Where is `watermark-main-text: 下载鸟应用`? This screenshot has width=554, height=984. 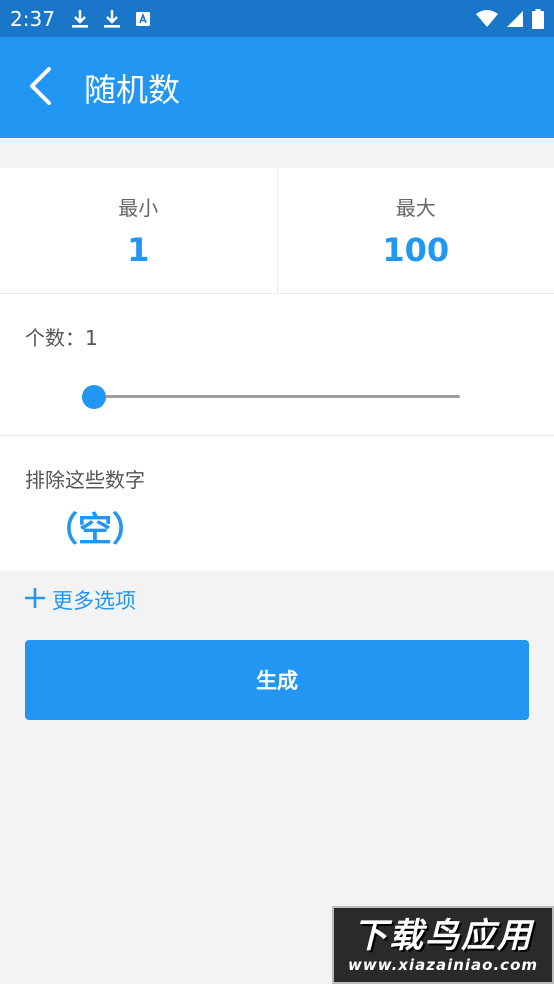 watermark-main-text: 下载鸟应用 is located at coordinates (443, 936).